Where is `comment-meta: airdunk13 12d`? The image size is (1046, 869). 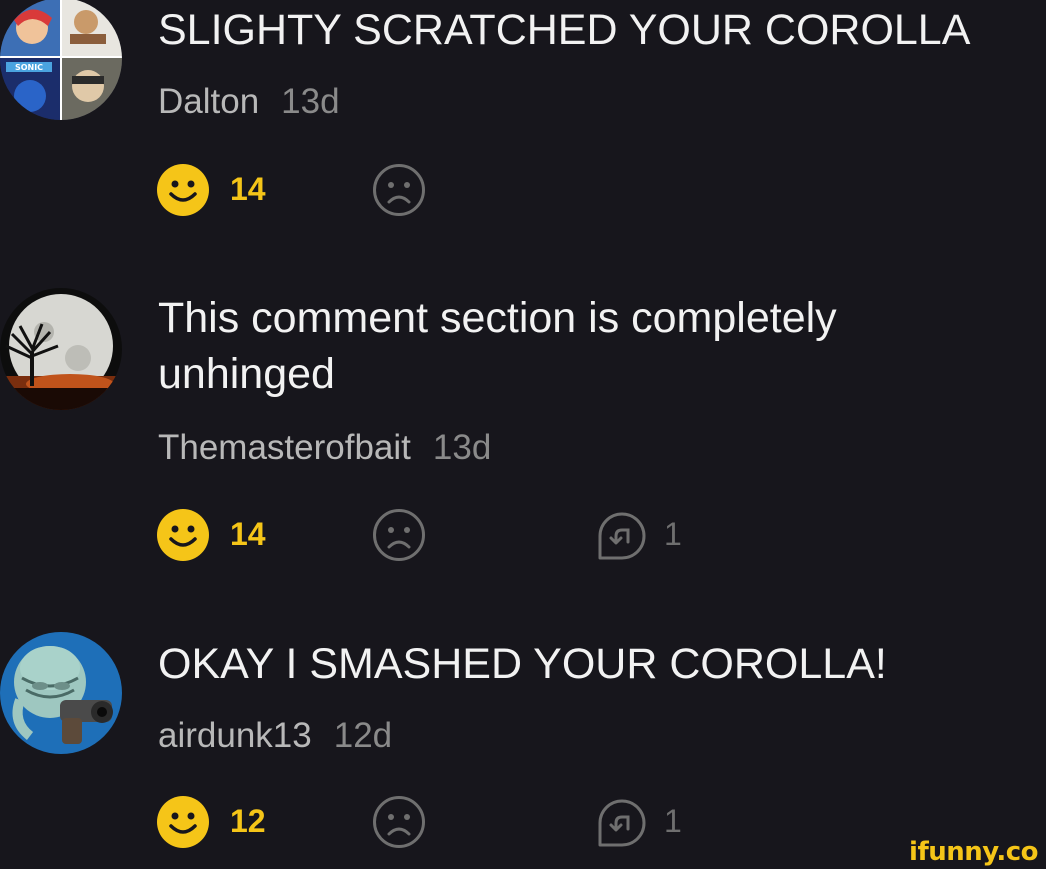 comment-meta: airdunk13 12d is located at coordinates (275, 736).